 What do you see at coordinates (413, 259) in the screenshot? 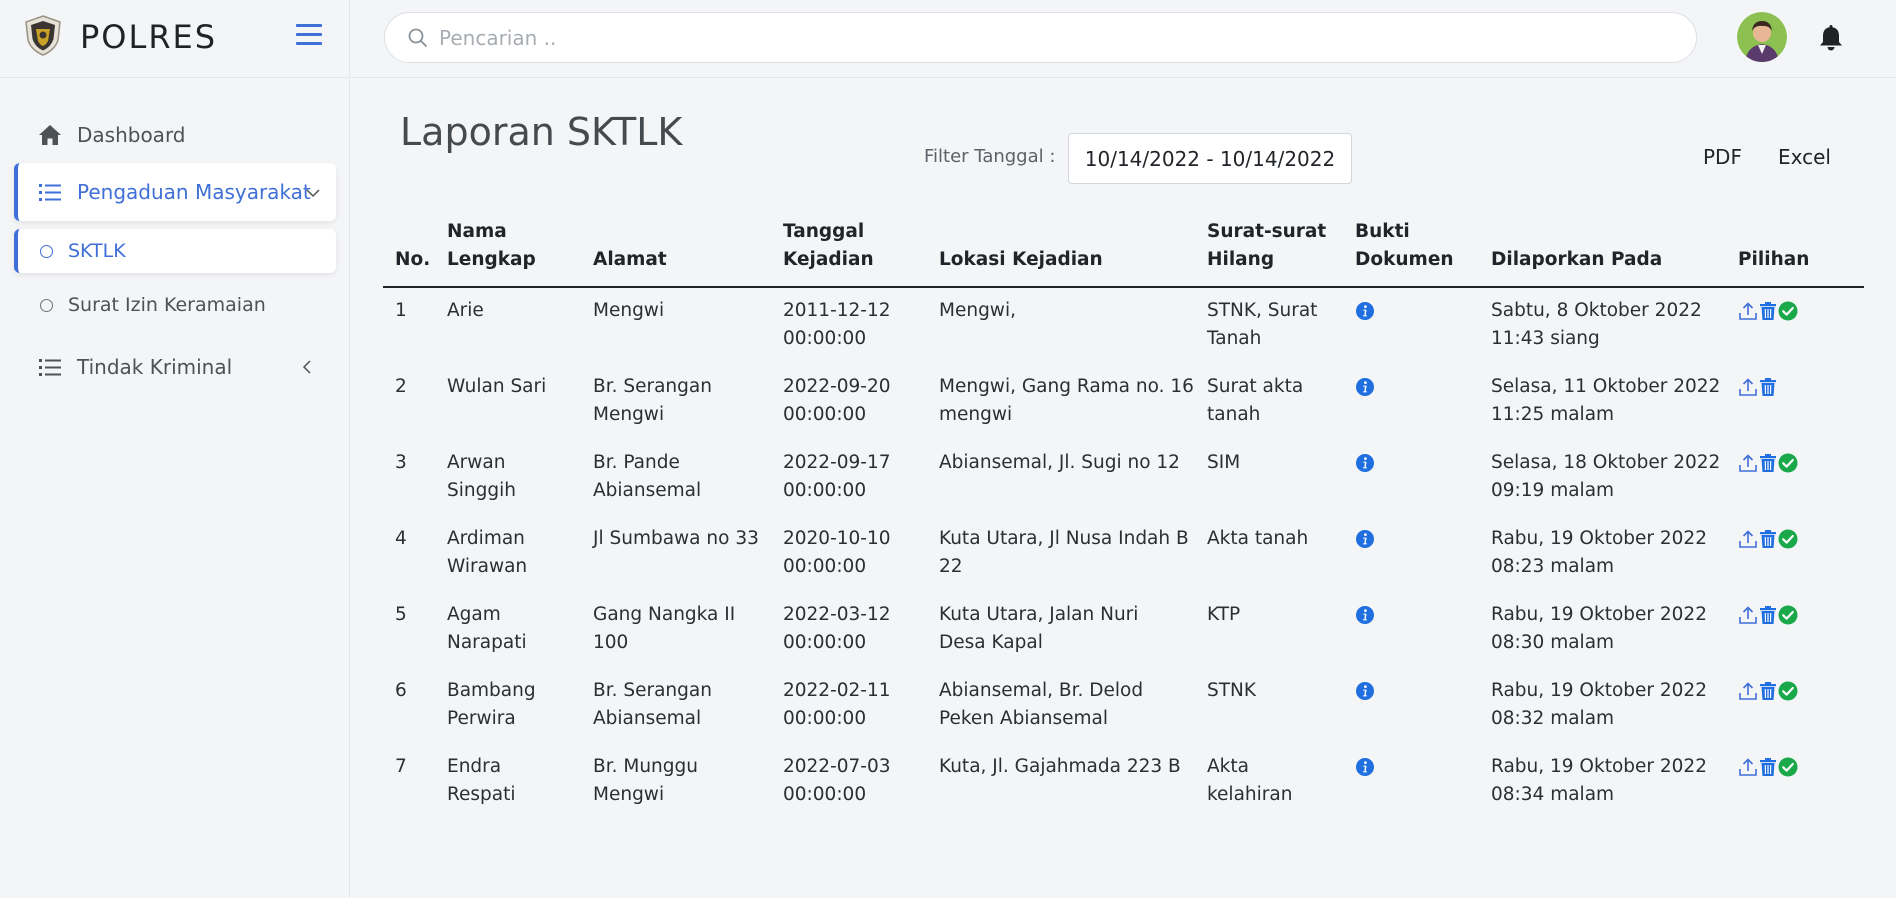
I see `header-text: No.` at bounding box center [413, 259].